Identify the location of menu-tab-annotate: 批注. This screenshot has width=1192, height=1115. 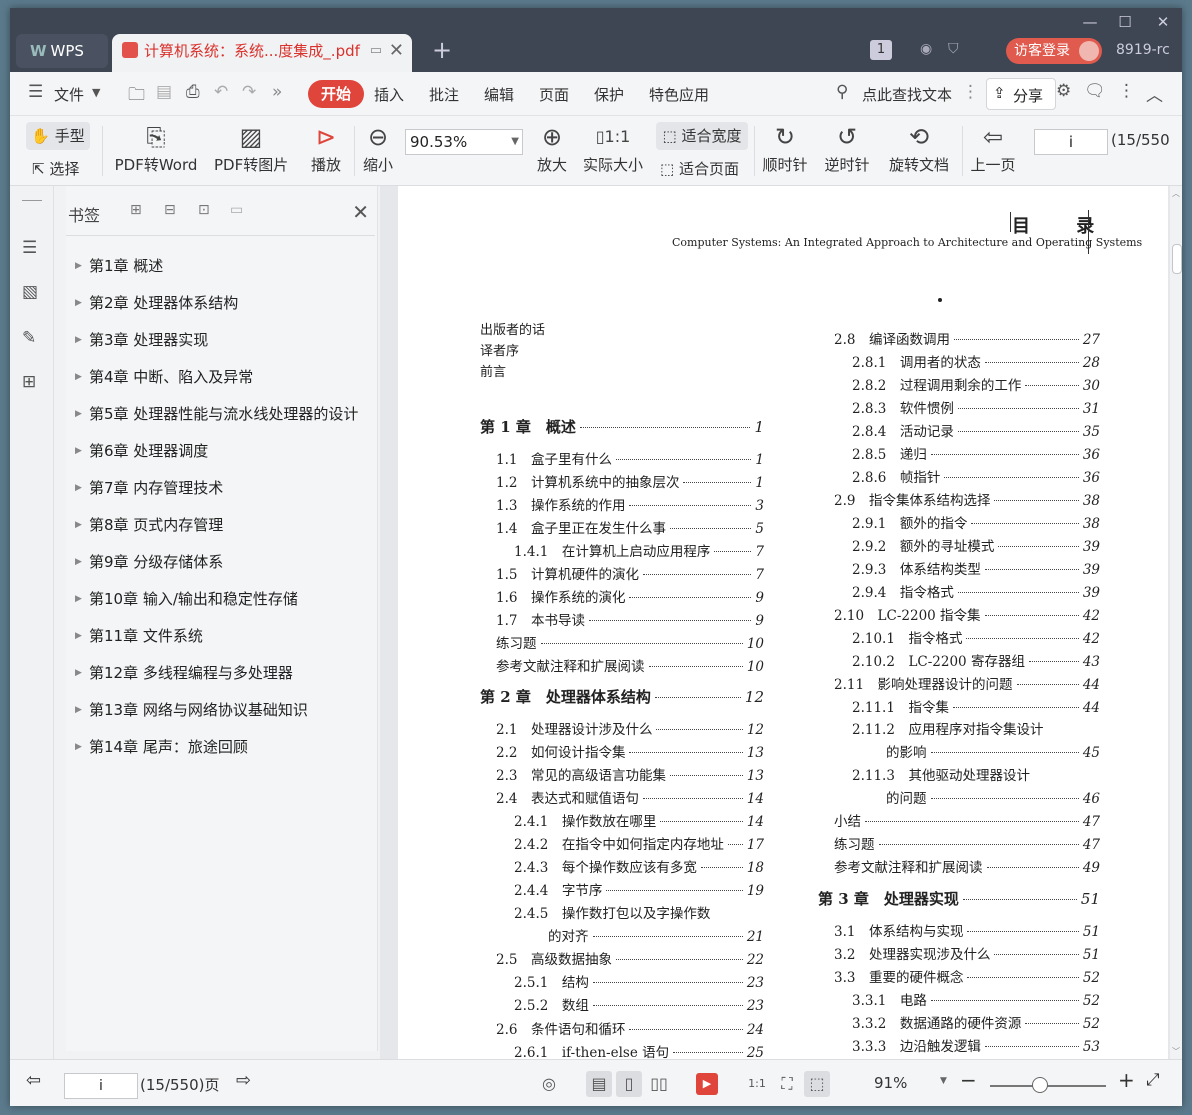
(444, 94).